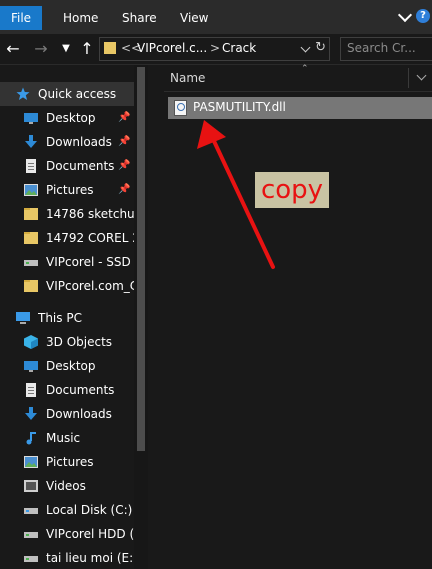 This screenshot has width=432, height=569. I want to click on refresh-icon: ↻, so click(320, 47).